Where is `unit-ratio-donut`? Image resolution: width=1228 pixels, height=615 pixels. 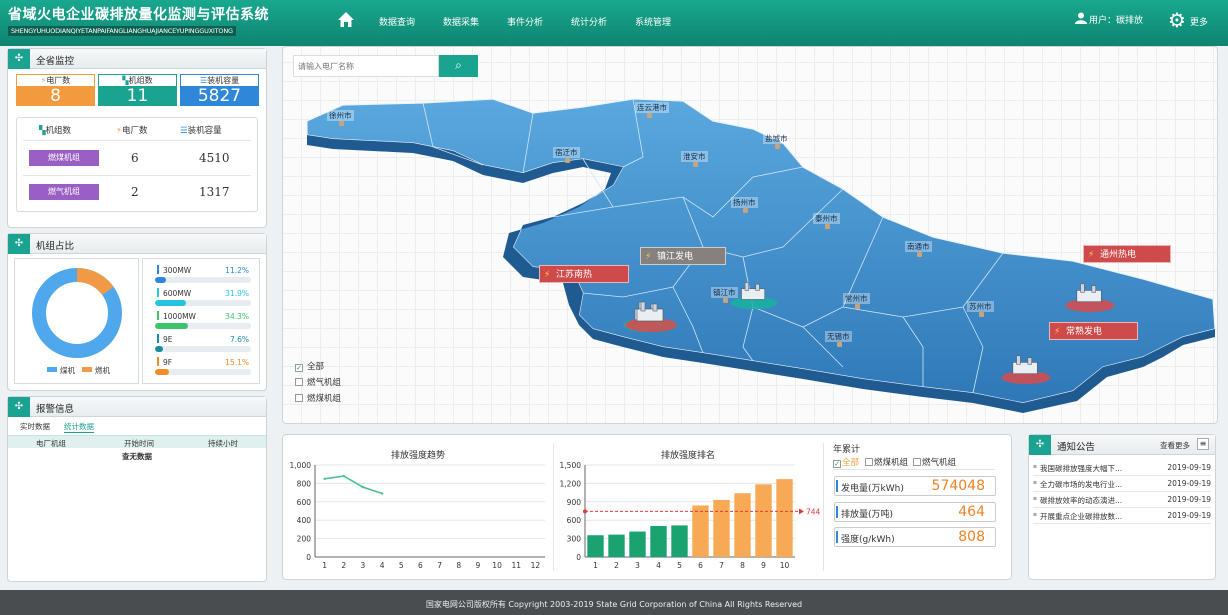
unit-ratio-donut is located at coordinates (77, 313).